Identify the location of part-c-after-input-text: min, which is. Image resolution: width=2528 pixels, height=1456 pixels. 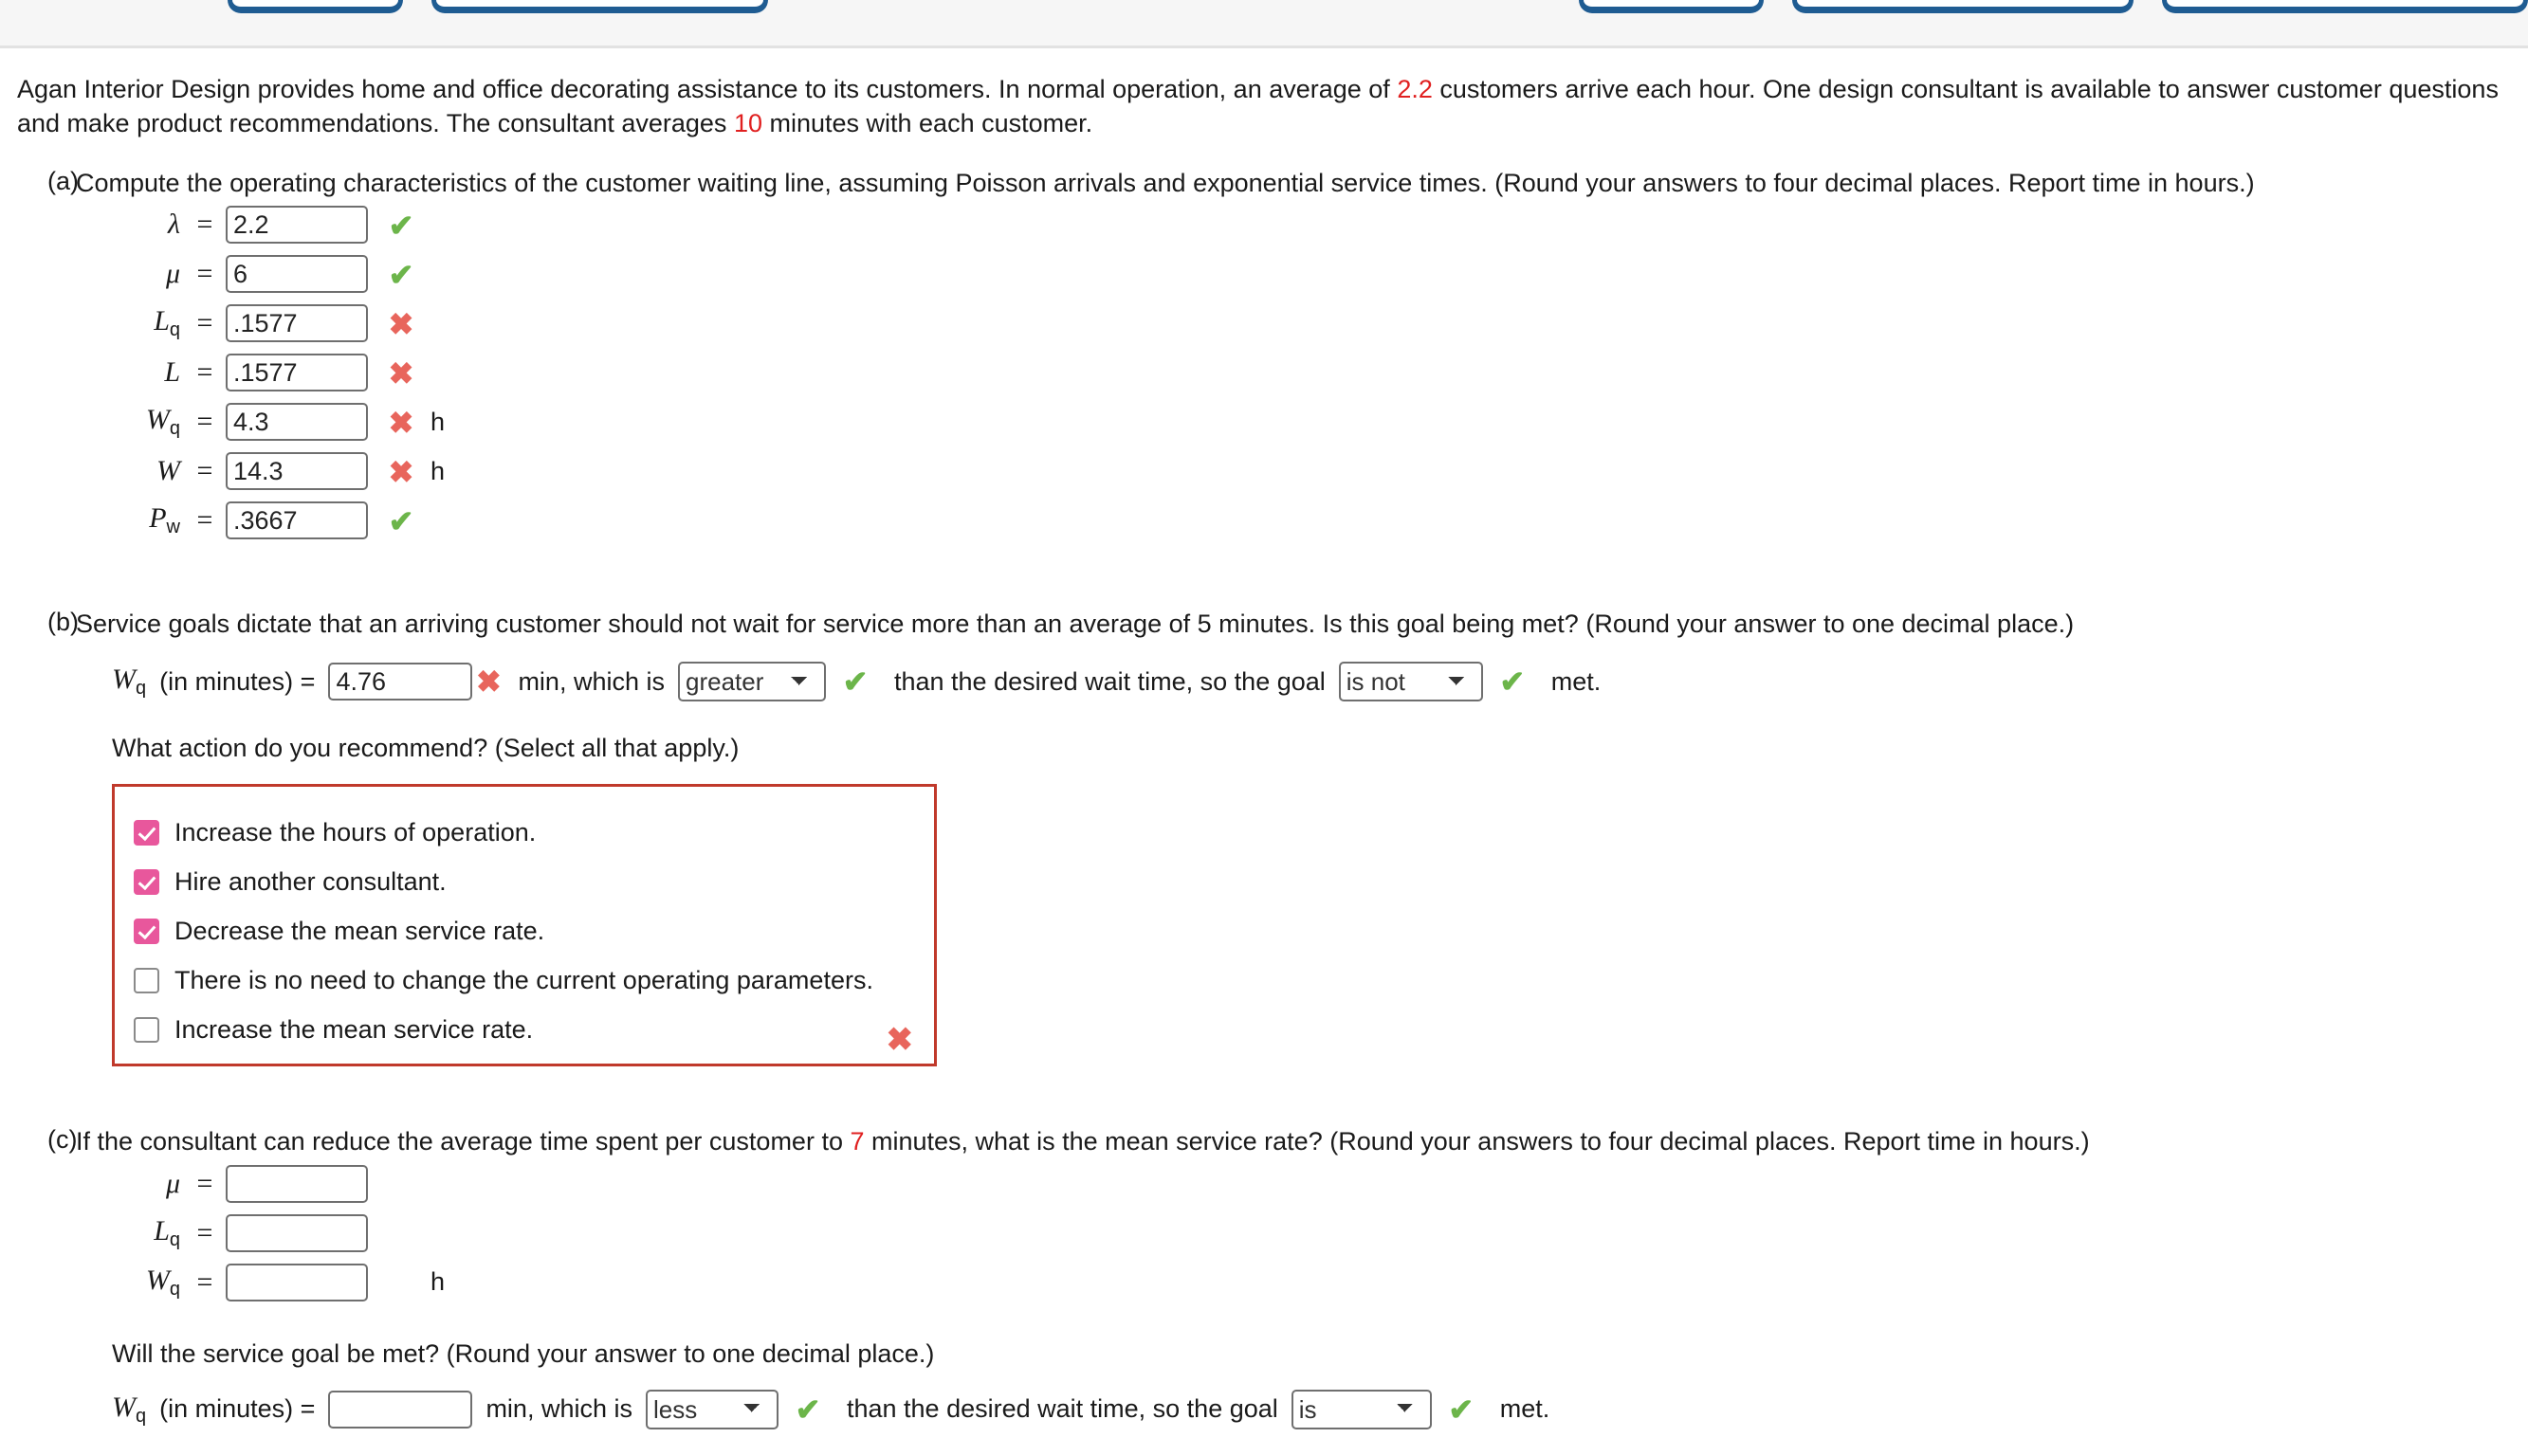
(558, 1409).